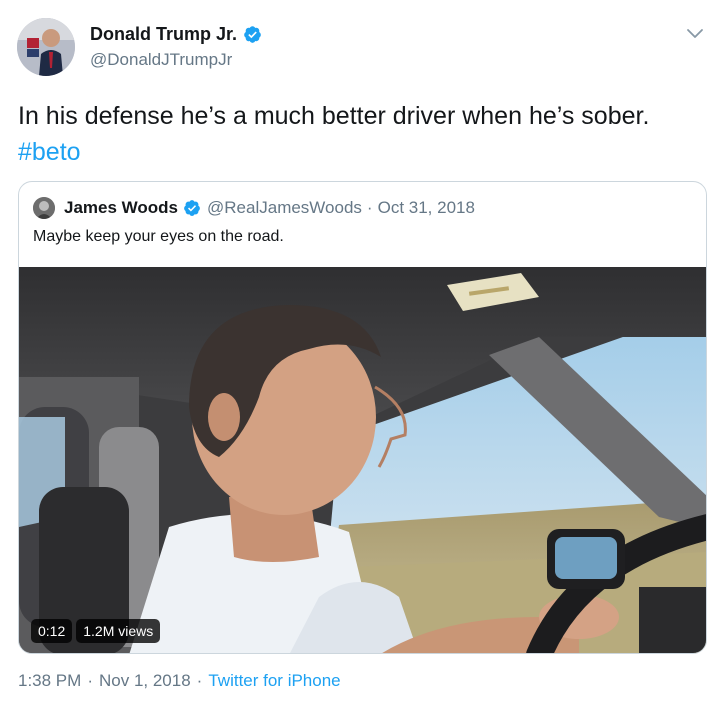  Describe the element at coordinates (695, 33) in the screenshot. I see `chevron-down-icon` at that location.